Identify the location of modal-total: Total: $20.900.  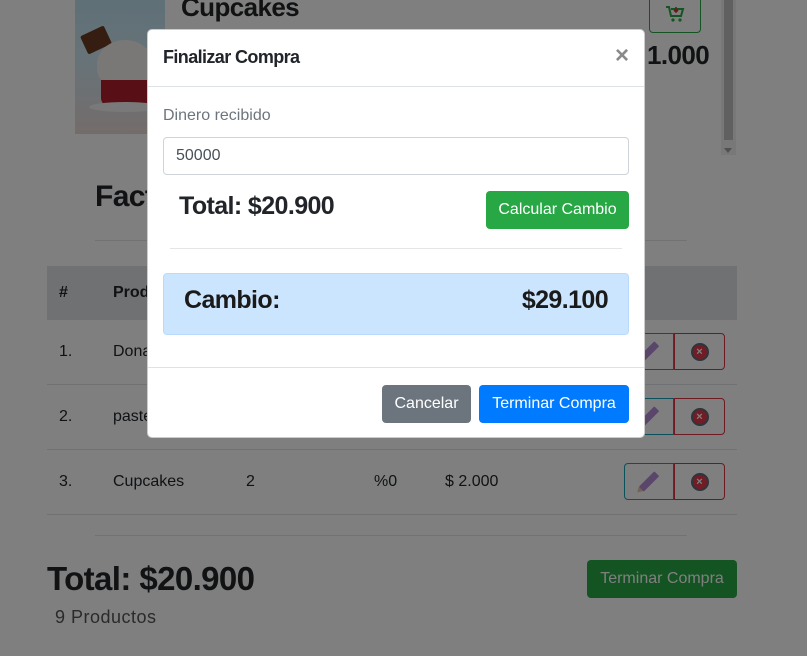
(257, 206).